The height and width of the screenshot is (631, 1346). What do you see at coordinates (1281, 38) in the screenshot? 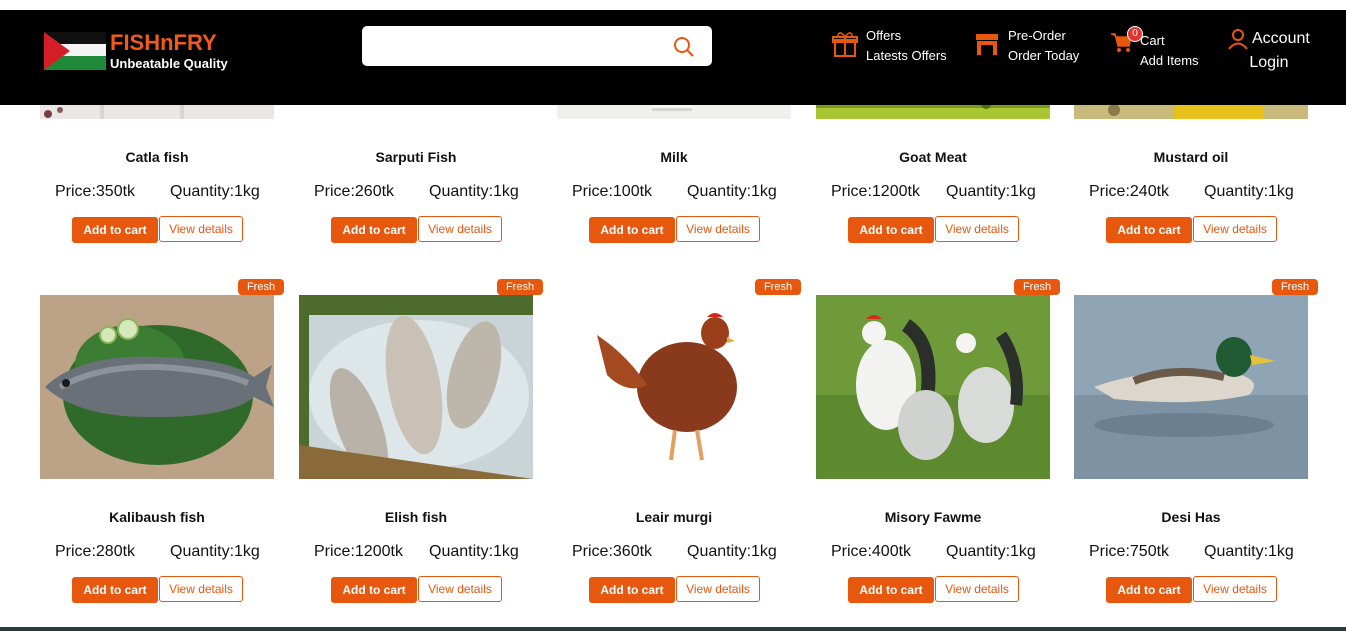
I see `account-label: Account` at bounding box center [1281, 38].